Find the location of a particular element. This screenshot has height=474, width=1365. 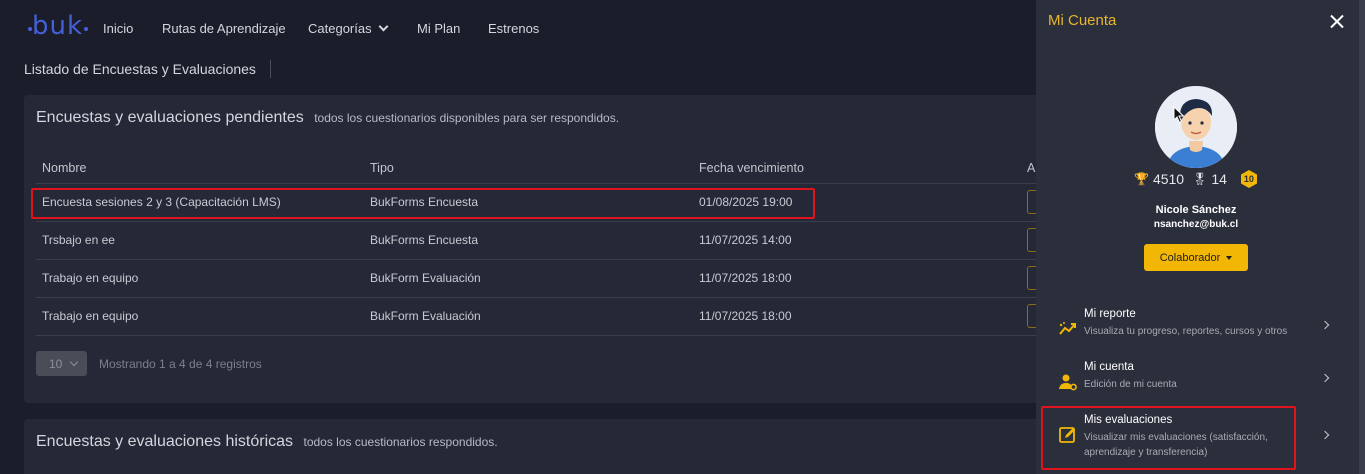

menu-item-title: Mis evaluaciones is located at coordinates (1128, 420).